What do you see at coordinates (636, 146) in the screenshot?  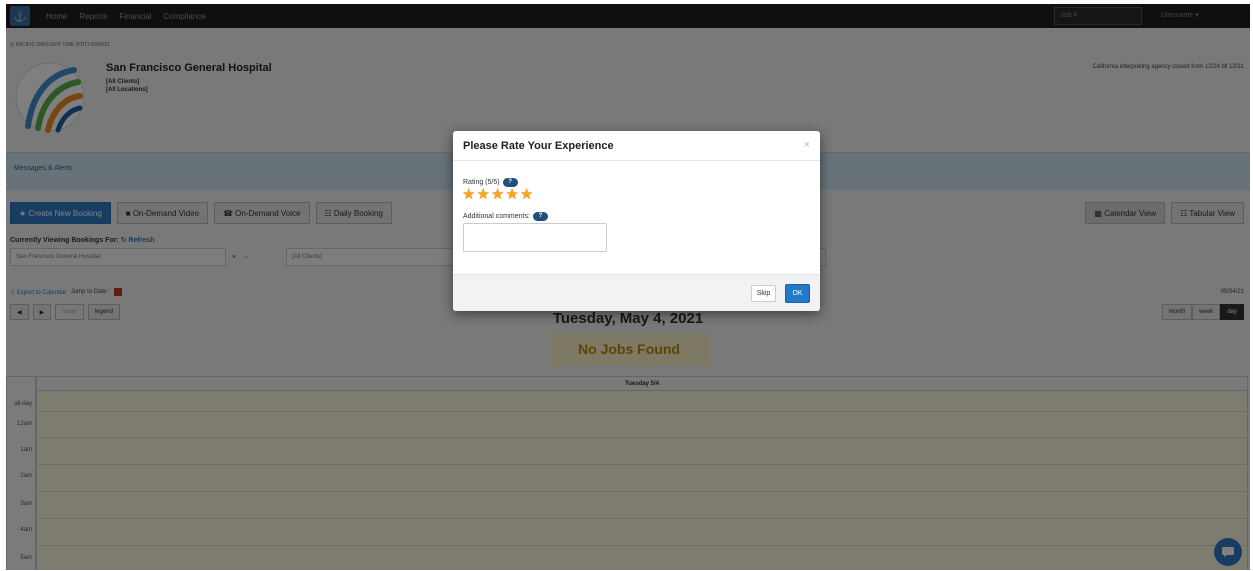 I see `dialog-header: Please Rate Your Experience ×` at bounding box center [636, 146].